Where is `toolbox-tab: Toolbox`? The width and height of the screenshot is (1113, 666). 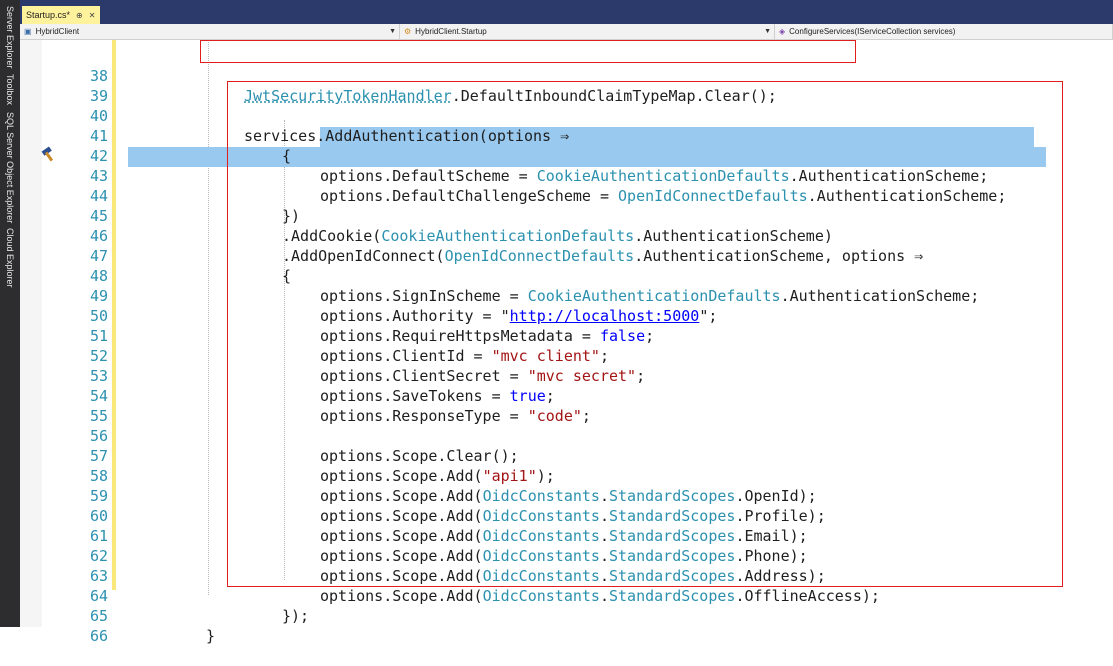 toolbox-tab: Toolbox is located at coordinates (10, 89).